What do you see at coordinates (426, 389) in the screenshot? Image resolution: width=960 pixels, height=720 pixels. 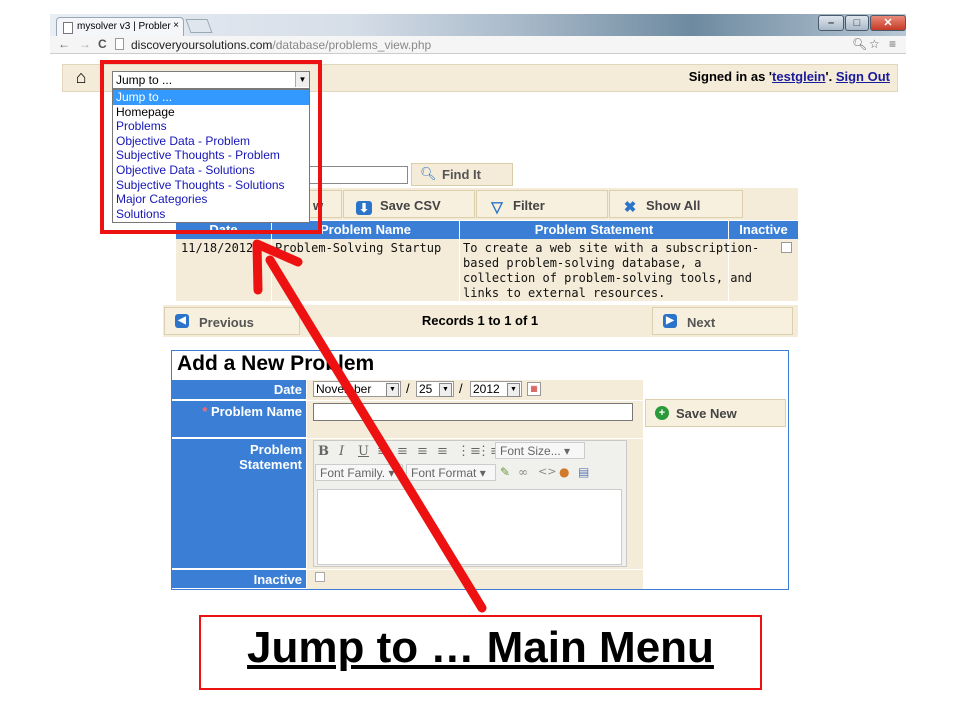 I see `day-value: 25` at bounding box center [426, 389].